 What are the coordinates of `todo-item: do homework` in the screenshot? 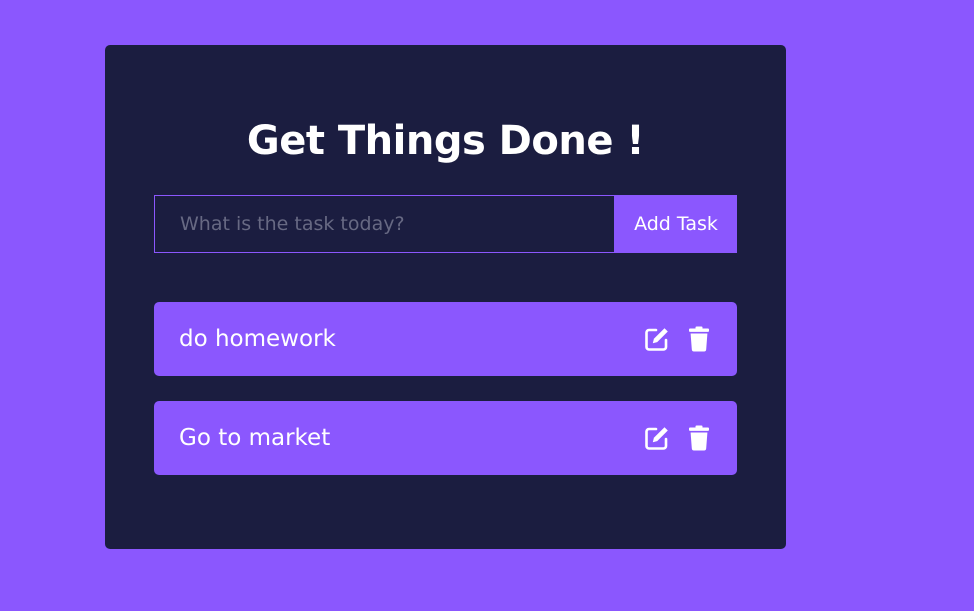 It's located at (445, 339).